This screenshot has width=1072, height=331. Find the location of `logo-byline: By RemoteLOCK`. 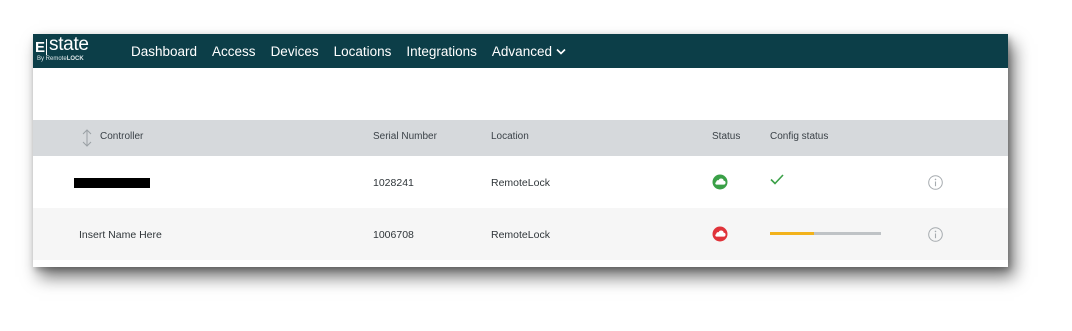

logo-byline: By RemoteLOCK is located at coordinates (60, 59).